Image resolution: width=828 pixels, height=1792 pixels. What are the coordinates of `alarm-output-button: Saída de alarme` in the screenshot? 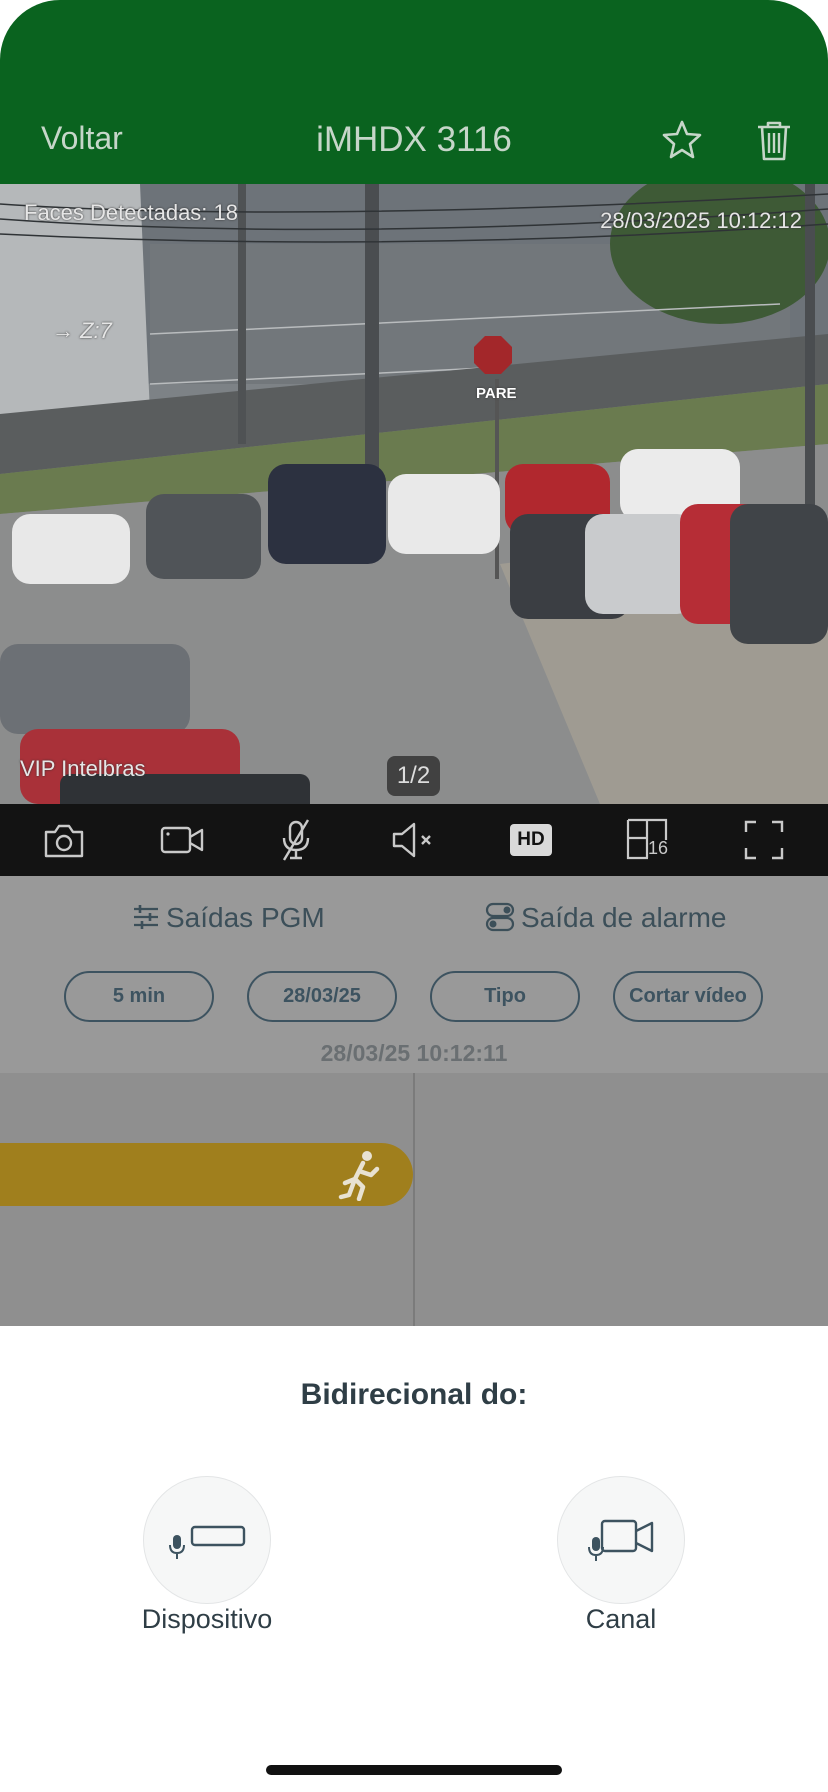 It's located at (605, 918).